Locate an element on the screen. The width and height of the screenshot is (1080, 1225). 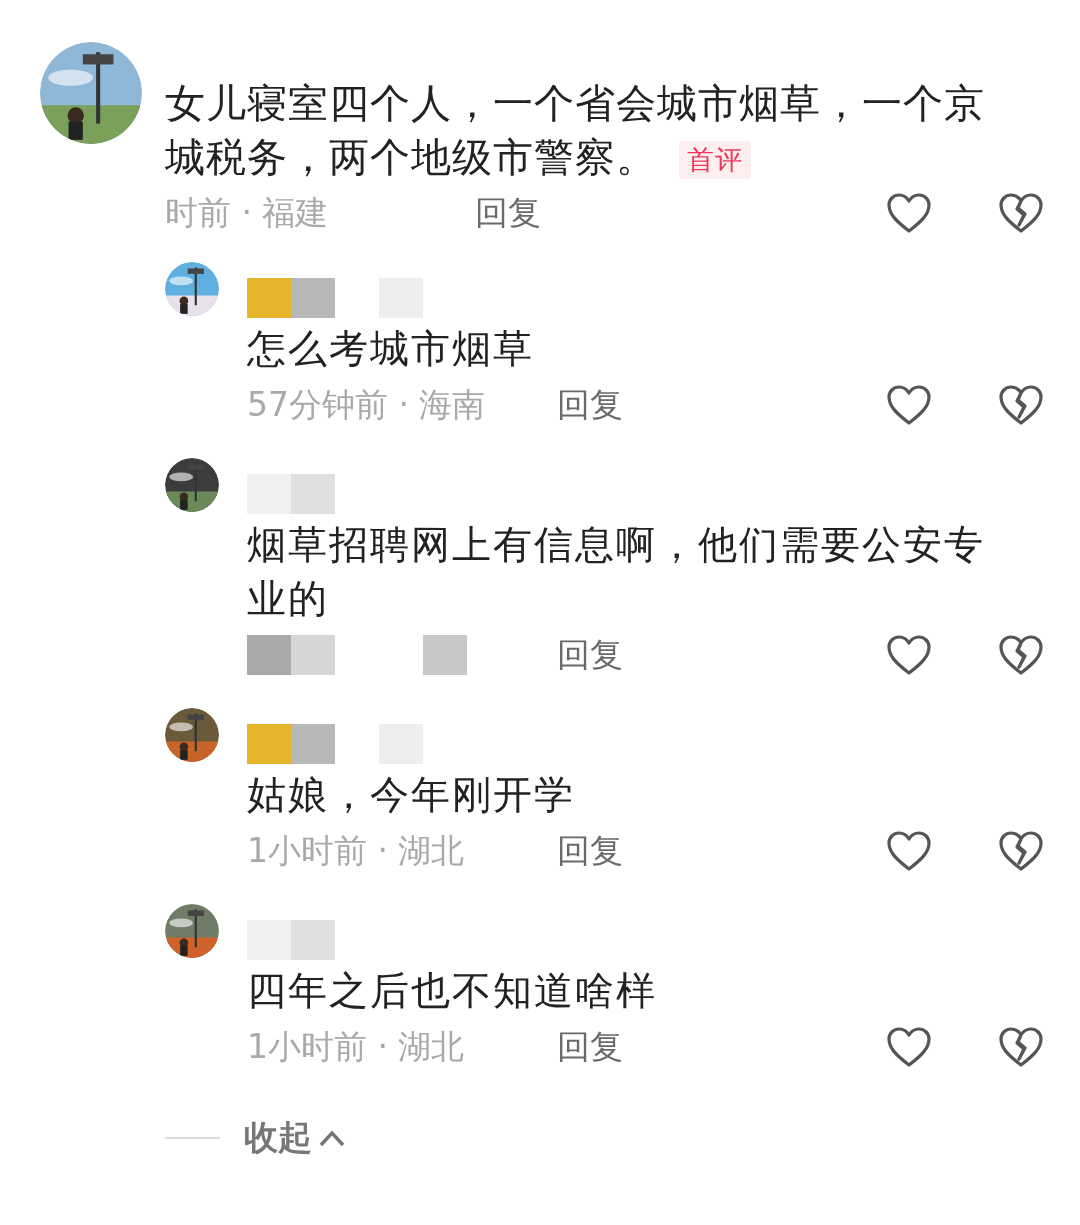
reply-text: 四年之后也不知道啥样 is located at coordinates (452, 991).